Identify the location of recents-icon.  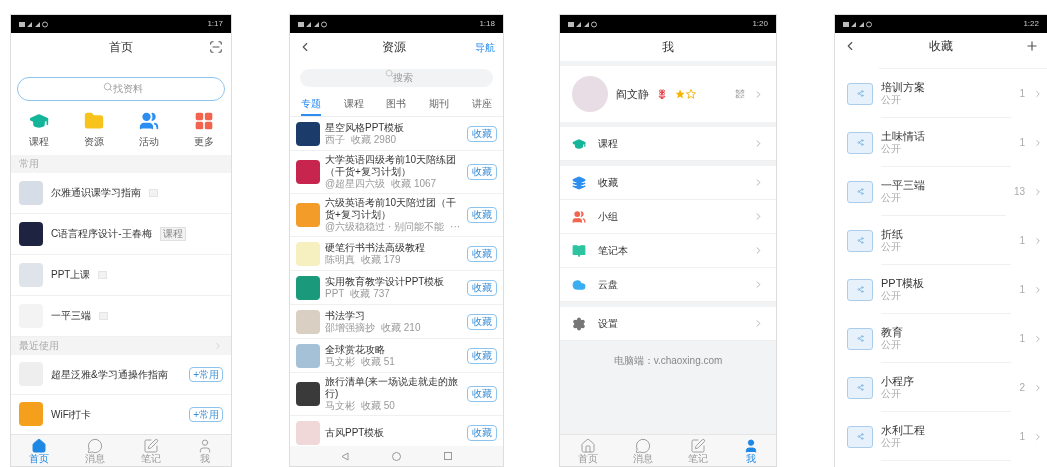
(447, 456).